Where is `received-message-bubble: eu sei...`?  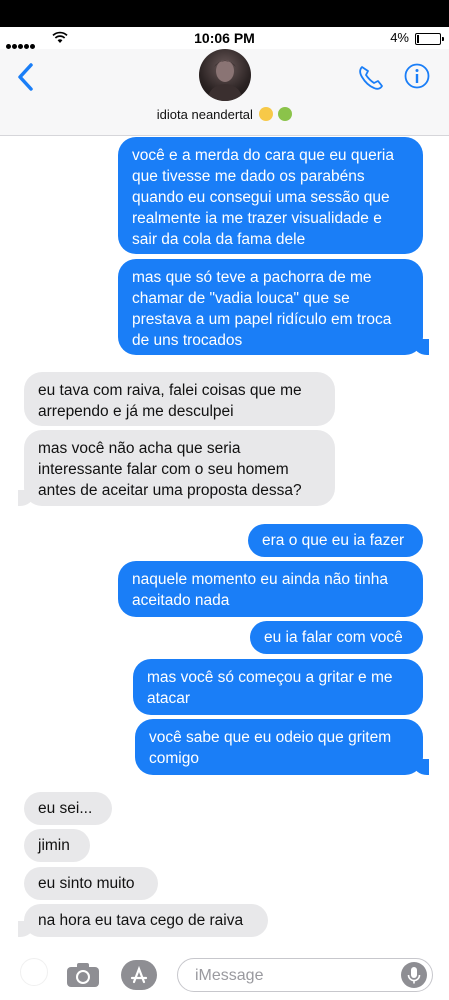 received-message-bubble: eu sei... is located at coordinates (68, 808).